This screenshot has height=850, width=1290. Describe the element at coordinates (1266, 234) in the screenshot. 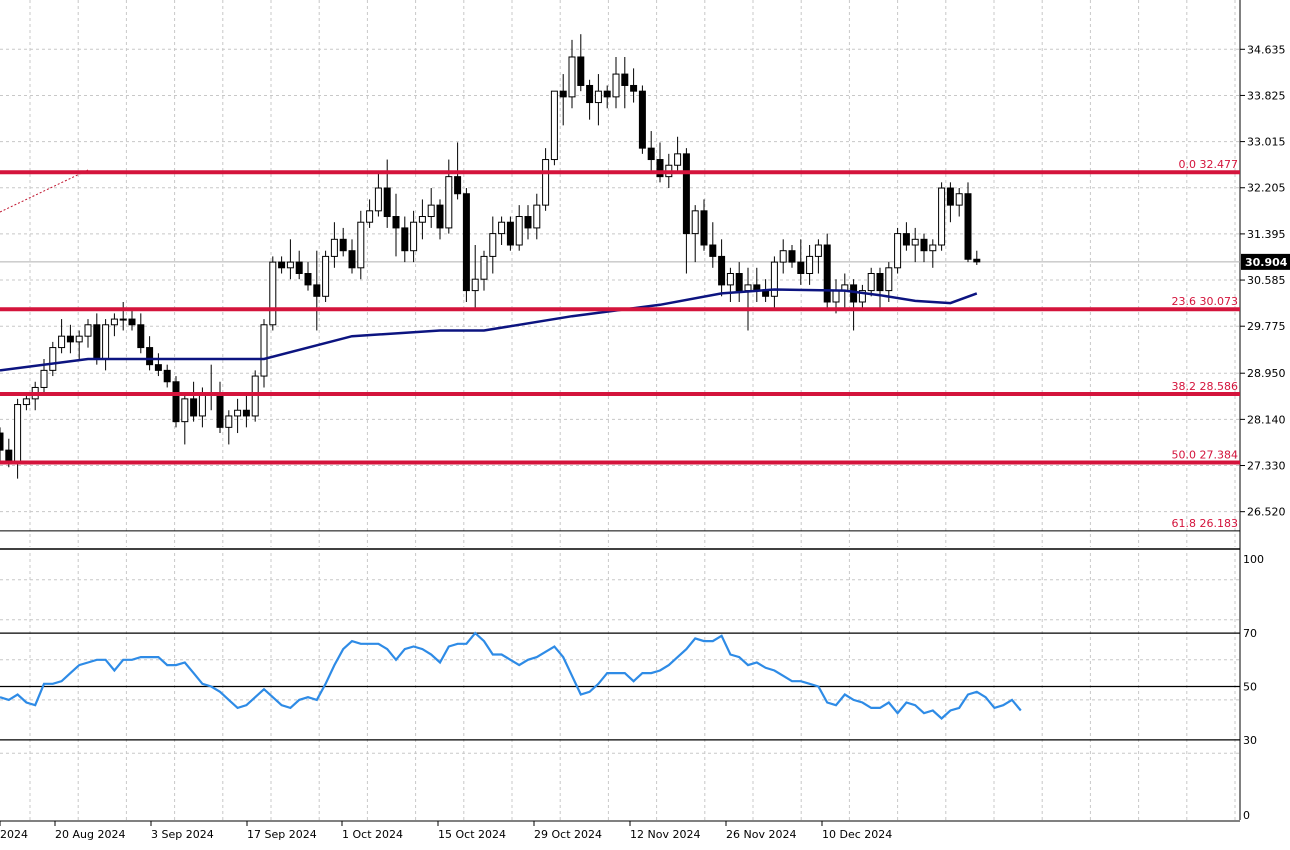

I see `price-tick-label: 31.395` at that location.